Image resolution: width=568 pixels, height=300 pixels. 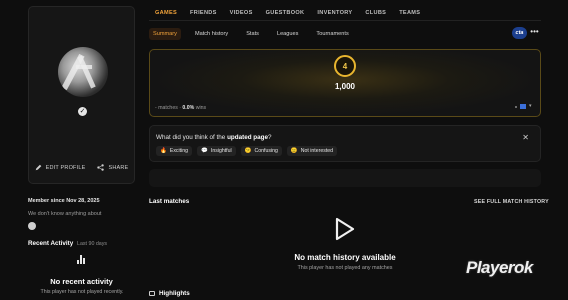 What do you see at coordinates (165, 34) in the screenshot?
I see `subtab-summary: Summary` at bounding box center [165, 34].